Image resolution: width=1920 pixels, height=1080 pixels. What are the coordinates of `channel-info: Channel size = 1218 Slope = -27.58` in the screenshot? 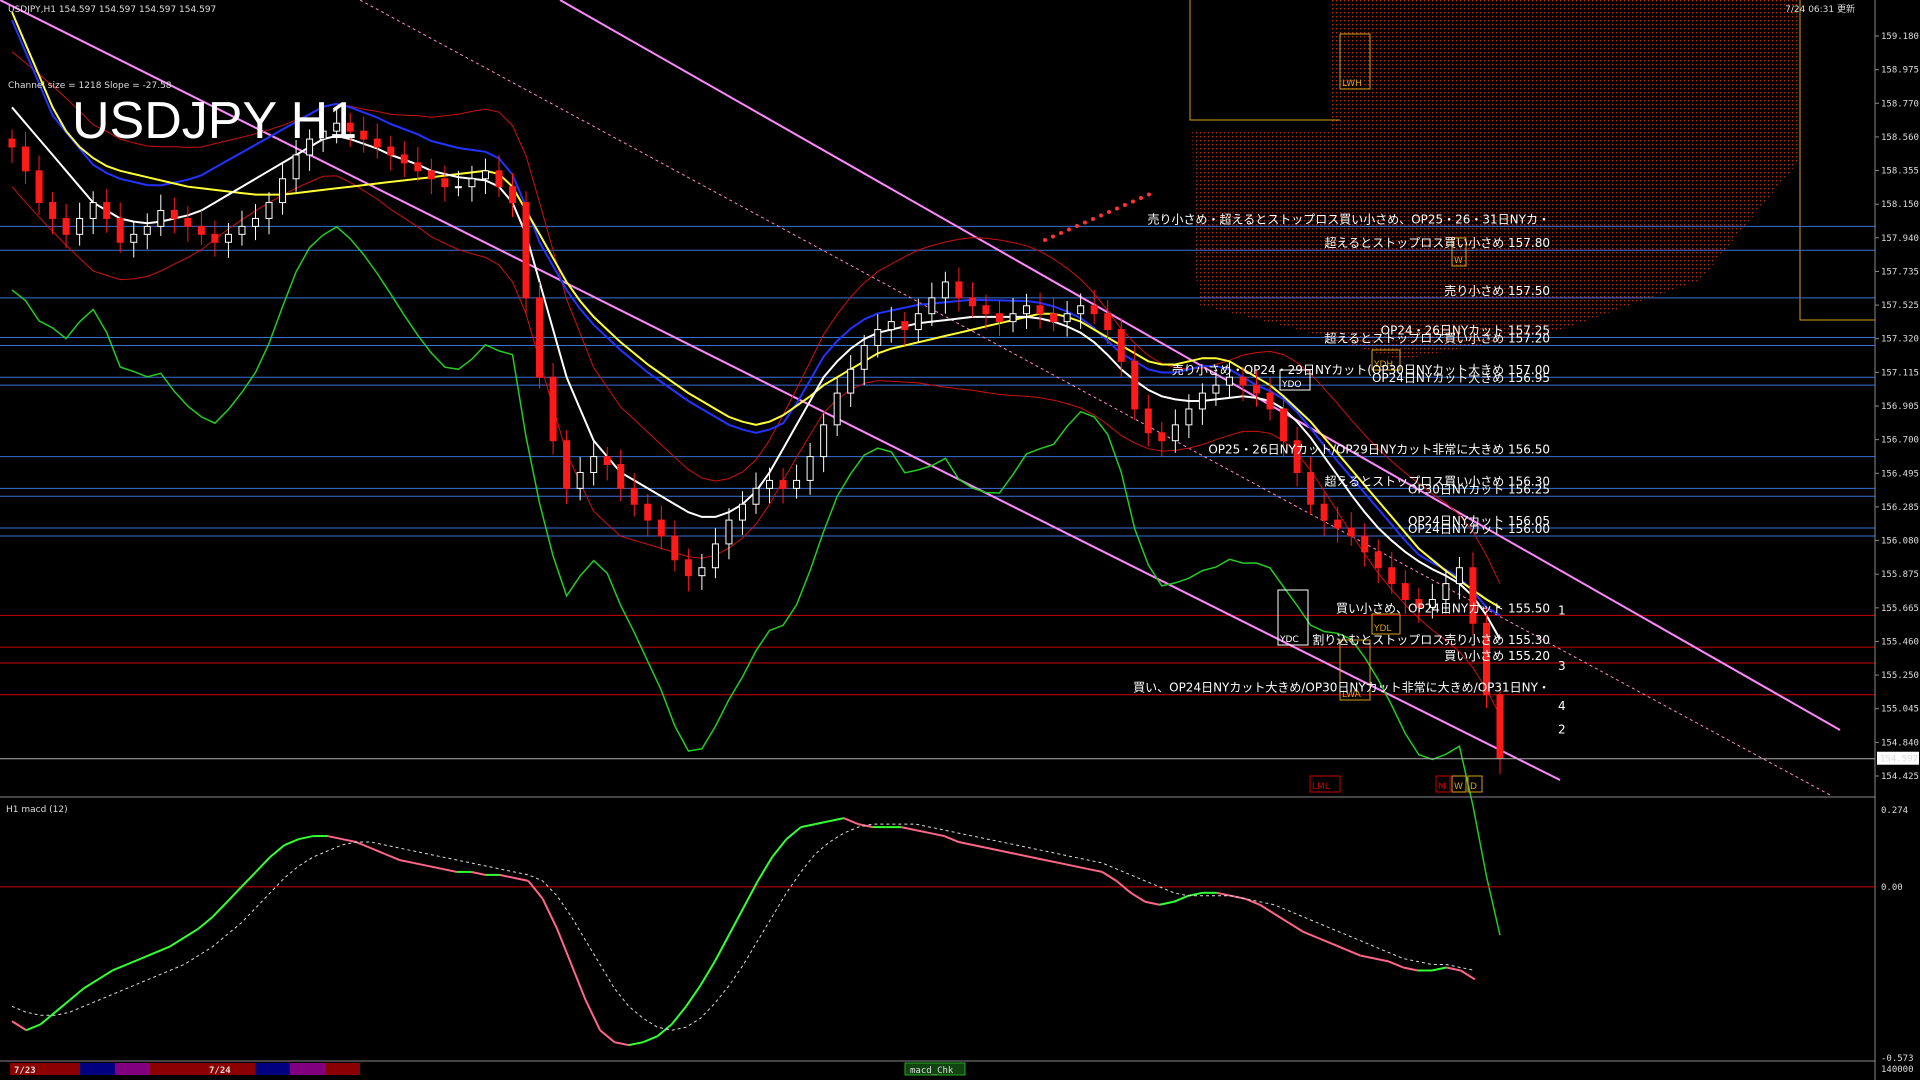 It's located at (90, 86).